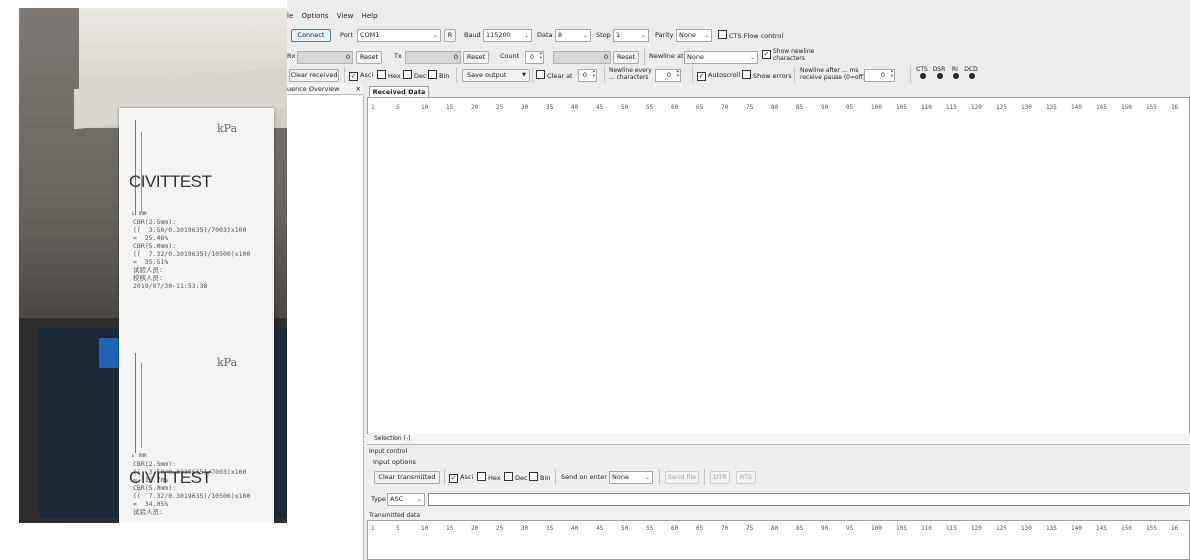  Describe the element at coordinates (335, 16) in the screenshot. I see `menu-bar: le Options View Help` at that location.